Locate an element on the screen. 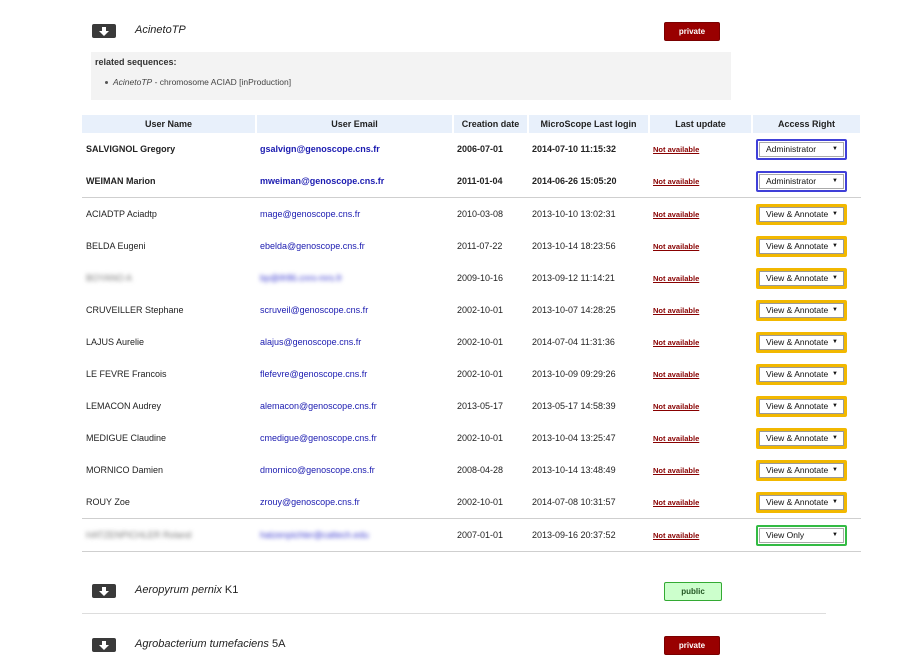 This screenshot has height=662, width=900. column-header-user-email: User Email is located at coordinates (355, 124).